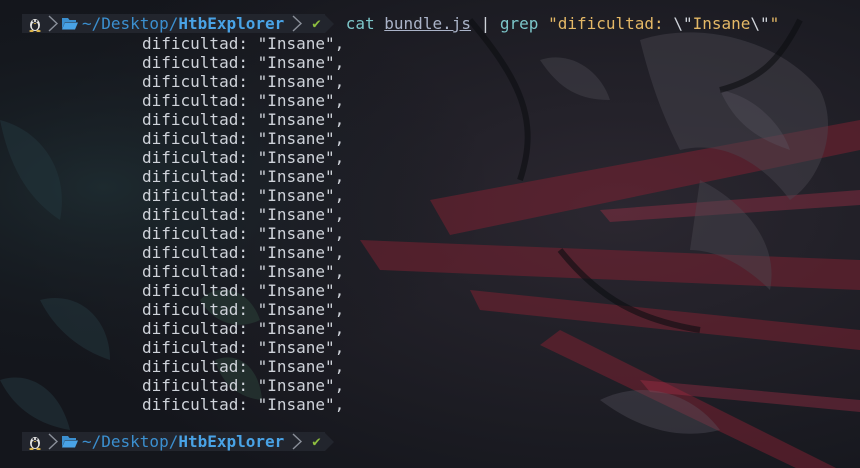 This screenshot has width=860, height=468. I want to click on command-file-argument: bundle.js, so click(427, 23).